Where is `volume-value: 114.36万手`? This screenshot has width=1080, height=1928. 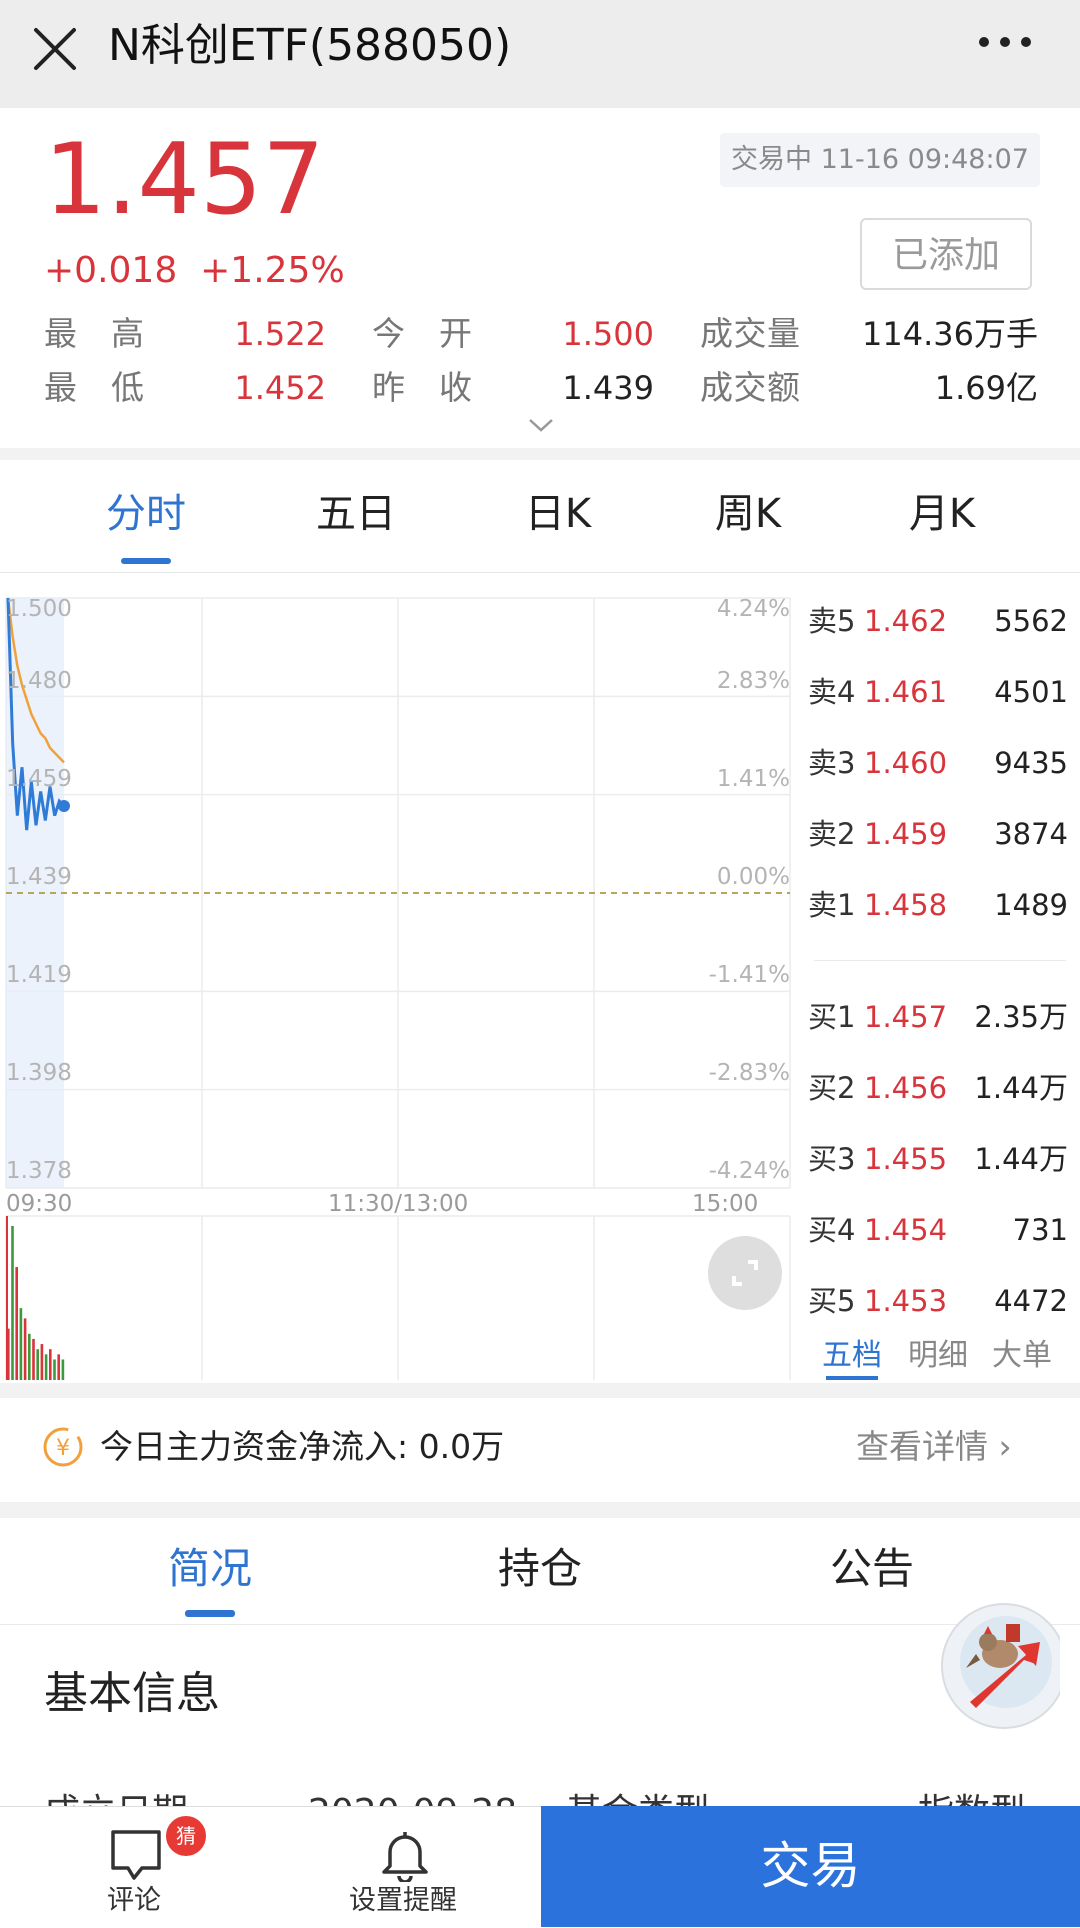 volume-value: 114.36万手 is located at coordinates (950, 334).